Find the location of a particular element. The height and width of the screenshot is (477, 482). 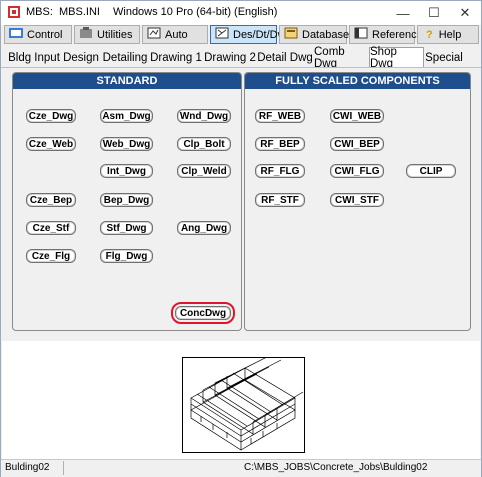

rf-web-button: RF_WEB is located at coordinates (280, 116).